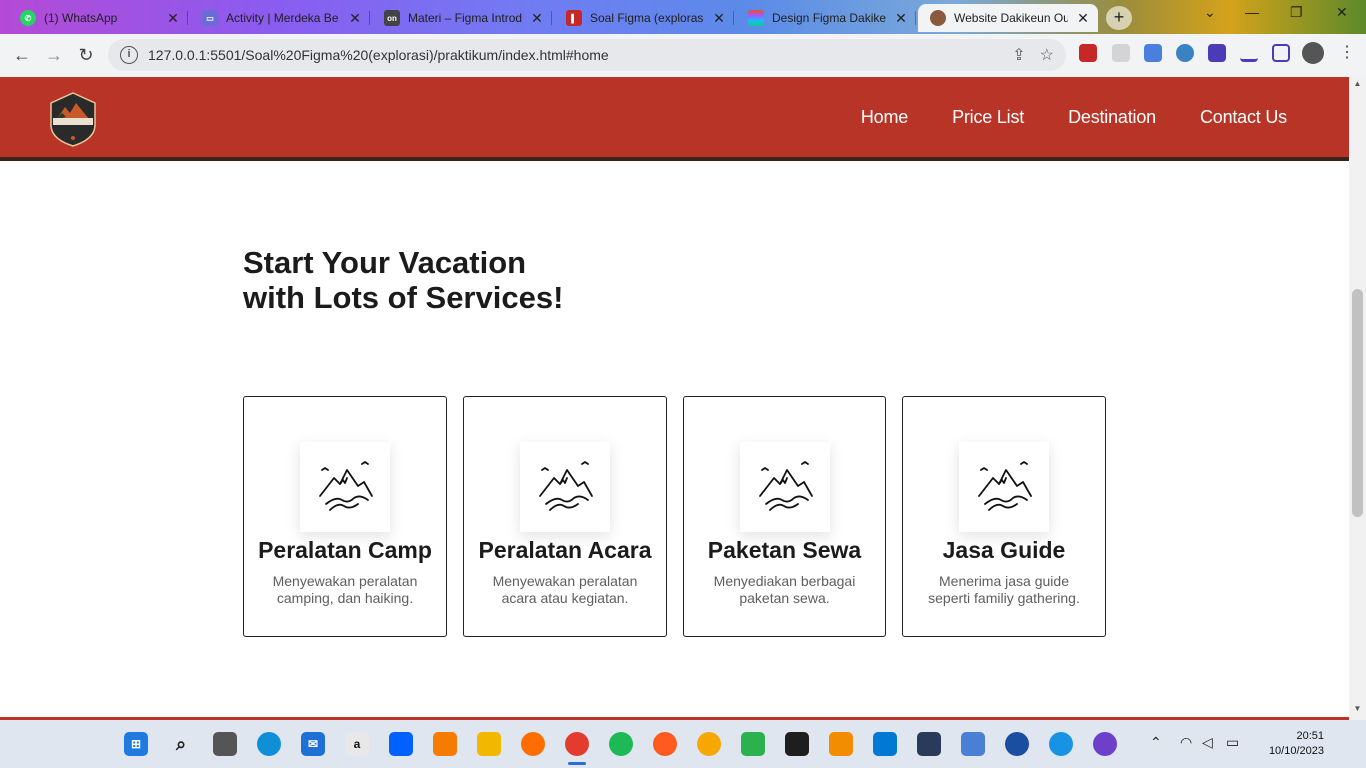 The image size is (1366, 768). What do you see at coordinates (129, 55) in the screenshot?
I see `info-icon: i` at bounding box center [129, 55].